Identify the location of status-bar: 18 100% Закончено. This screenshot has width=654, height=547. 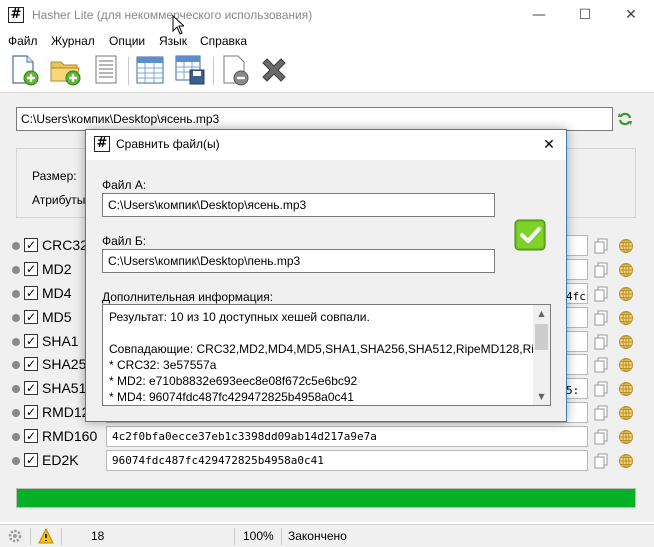
(327, 535).